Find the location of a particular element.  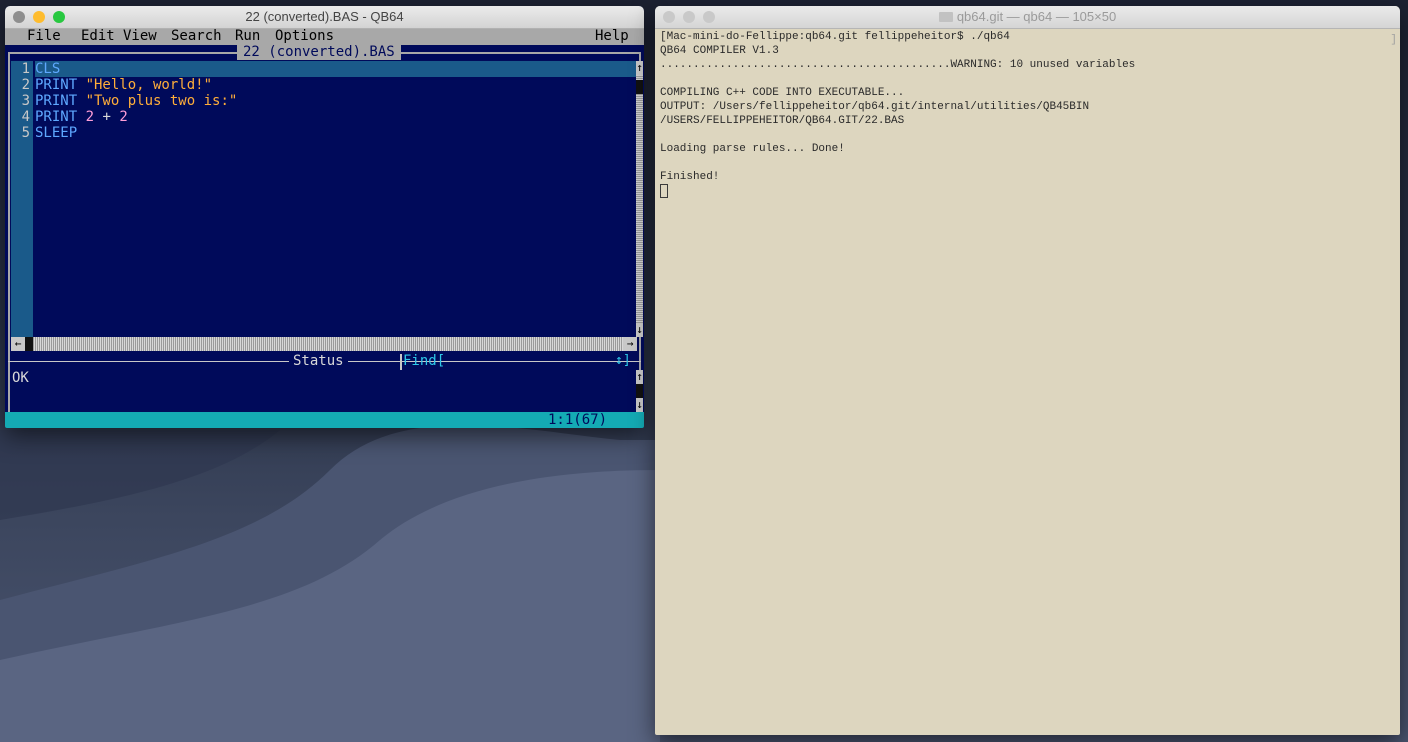

qb64-titlebar: 22 (converted).BAS - QB64 is located at coordinates (324, 17).